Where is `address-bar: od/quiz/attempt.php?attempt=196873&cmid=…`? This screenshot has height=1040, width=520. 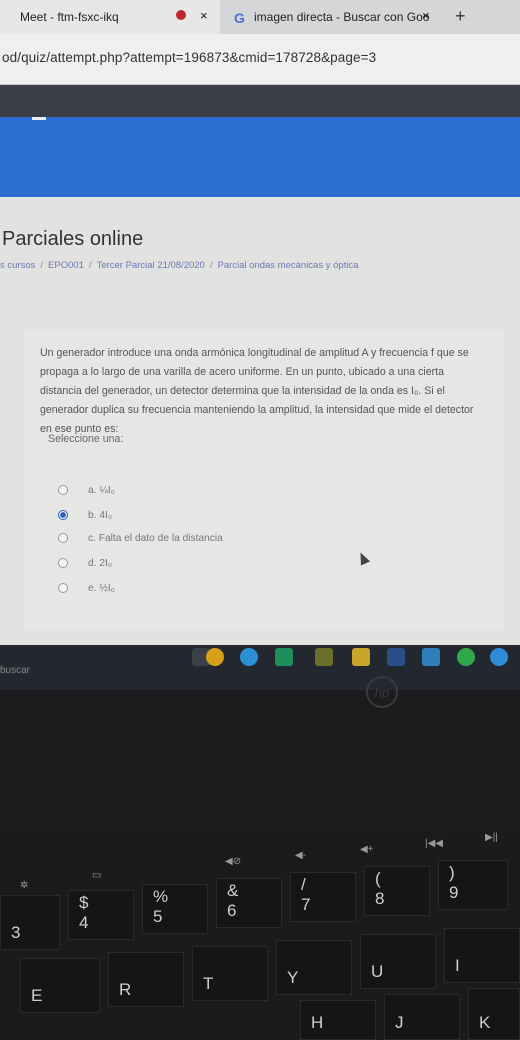
address-bar: od/quiz/attempt.php?attempt=196873&cmid=… is located at coordinates (260, 59).